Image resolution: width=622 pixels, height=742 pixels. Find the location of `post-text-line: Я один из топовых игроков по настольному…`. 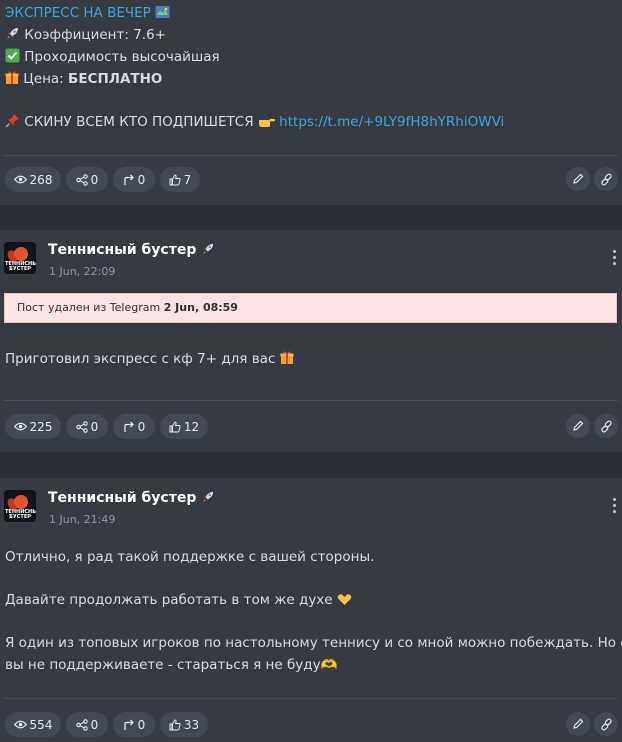

post-text-line: Я один из топовых игроков по настольному… is located at coordinates (313, 643).